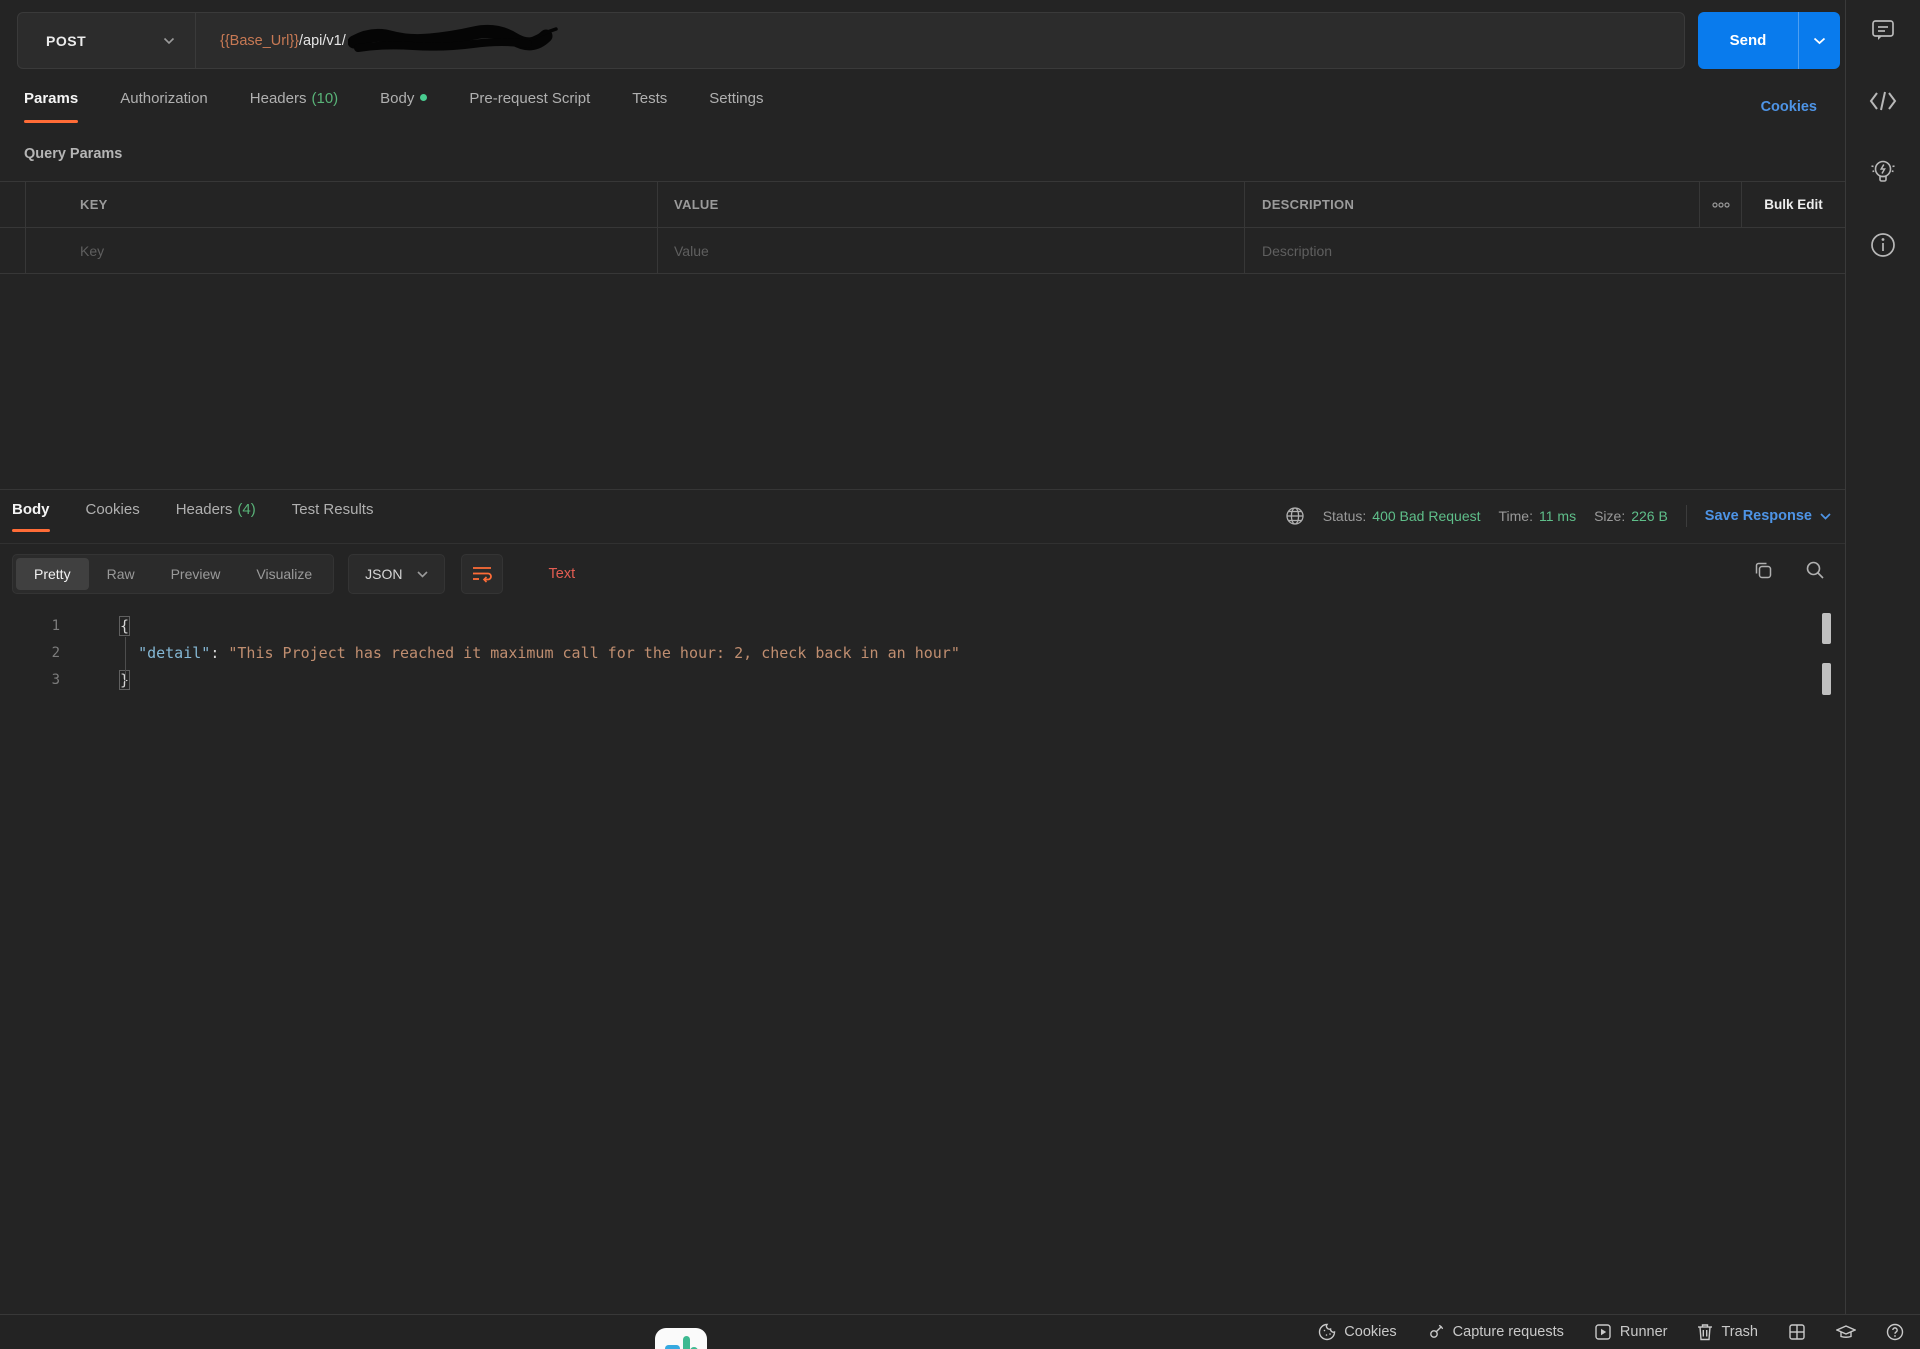 Image resolution: width=1920 pixels, height=1349 pixels. I want to click on wrap-text-button, so click(481, 574).